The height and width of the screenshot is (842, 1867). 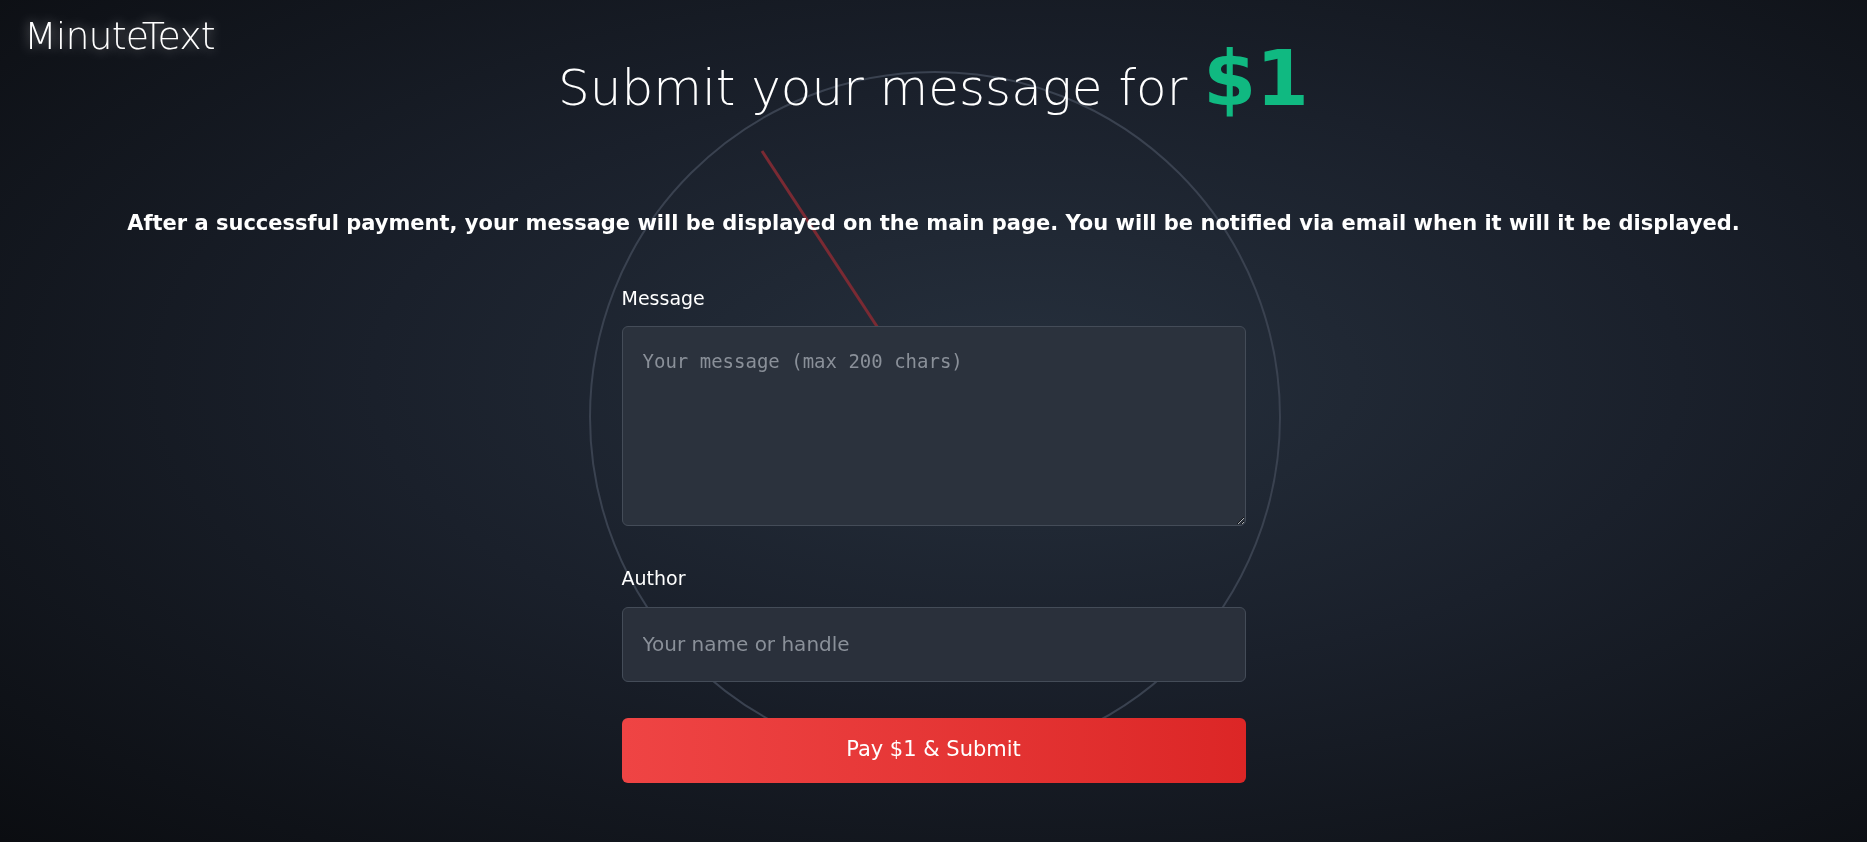 I want to click on submit-button: Pay $1 & Submit, so click(x=933, y=750).